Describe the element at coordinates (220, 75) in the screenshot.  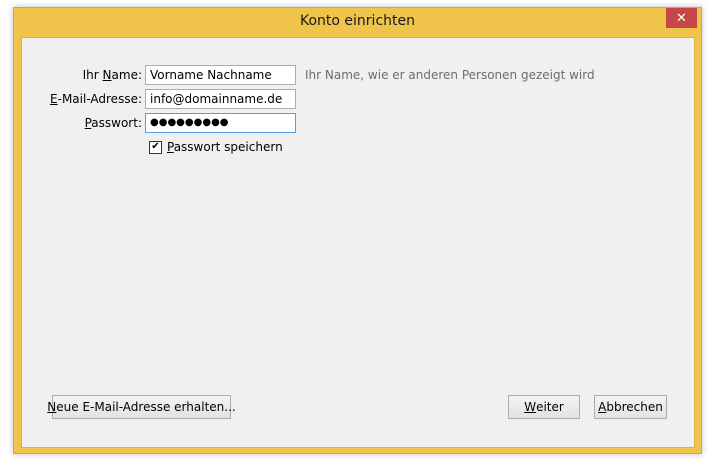
I see `name-input: Vorname Nachname` at that location.